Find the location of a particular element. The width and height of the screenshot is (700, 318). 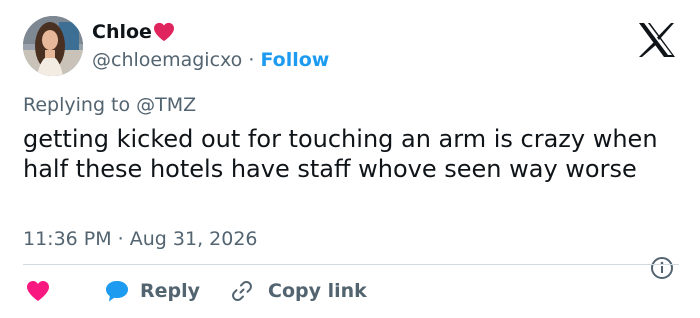

author-name-row: Chloe is located at coordinates (133, 32).